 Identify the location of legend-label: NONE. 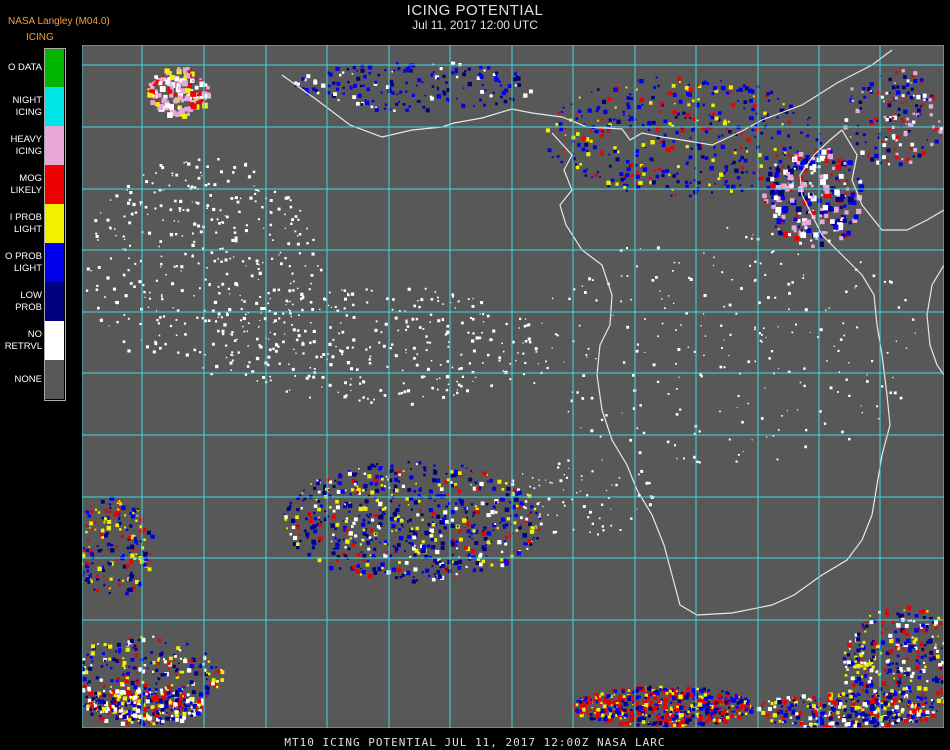
(28, 379).